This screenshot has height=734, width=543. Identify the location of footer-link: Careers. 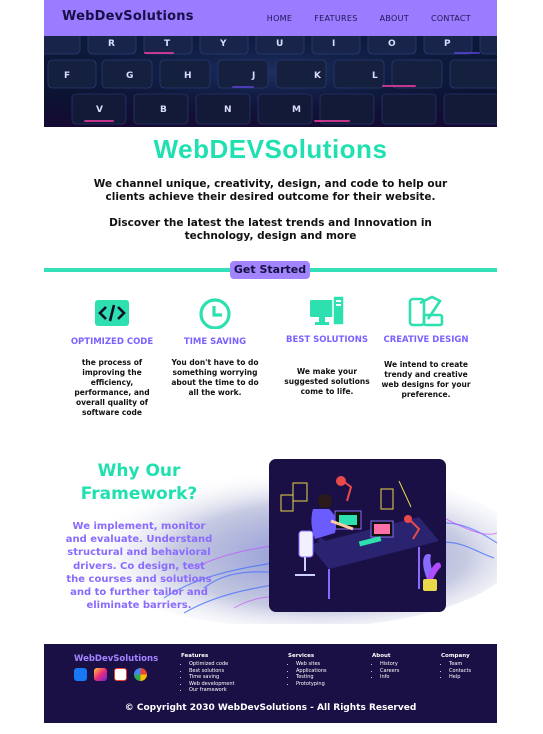
(389, 671).